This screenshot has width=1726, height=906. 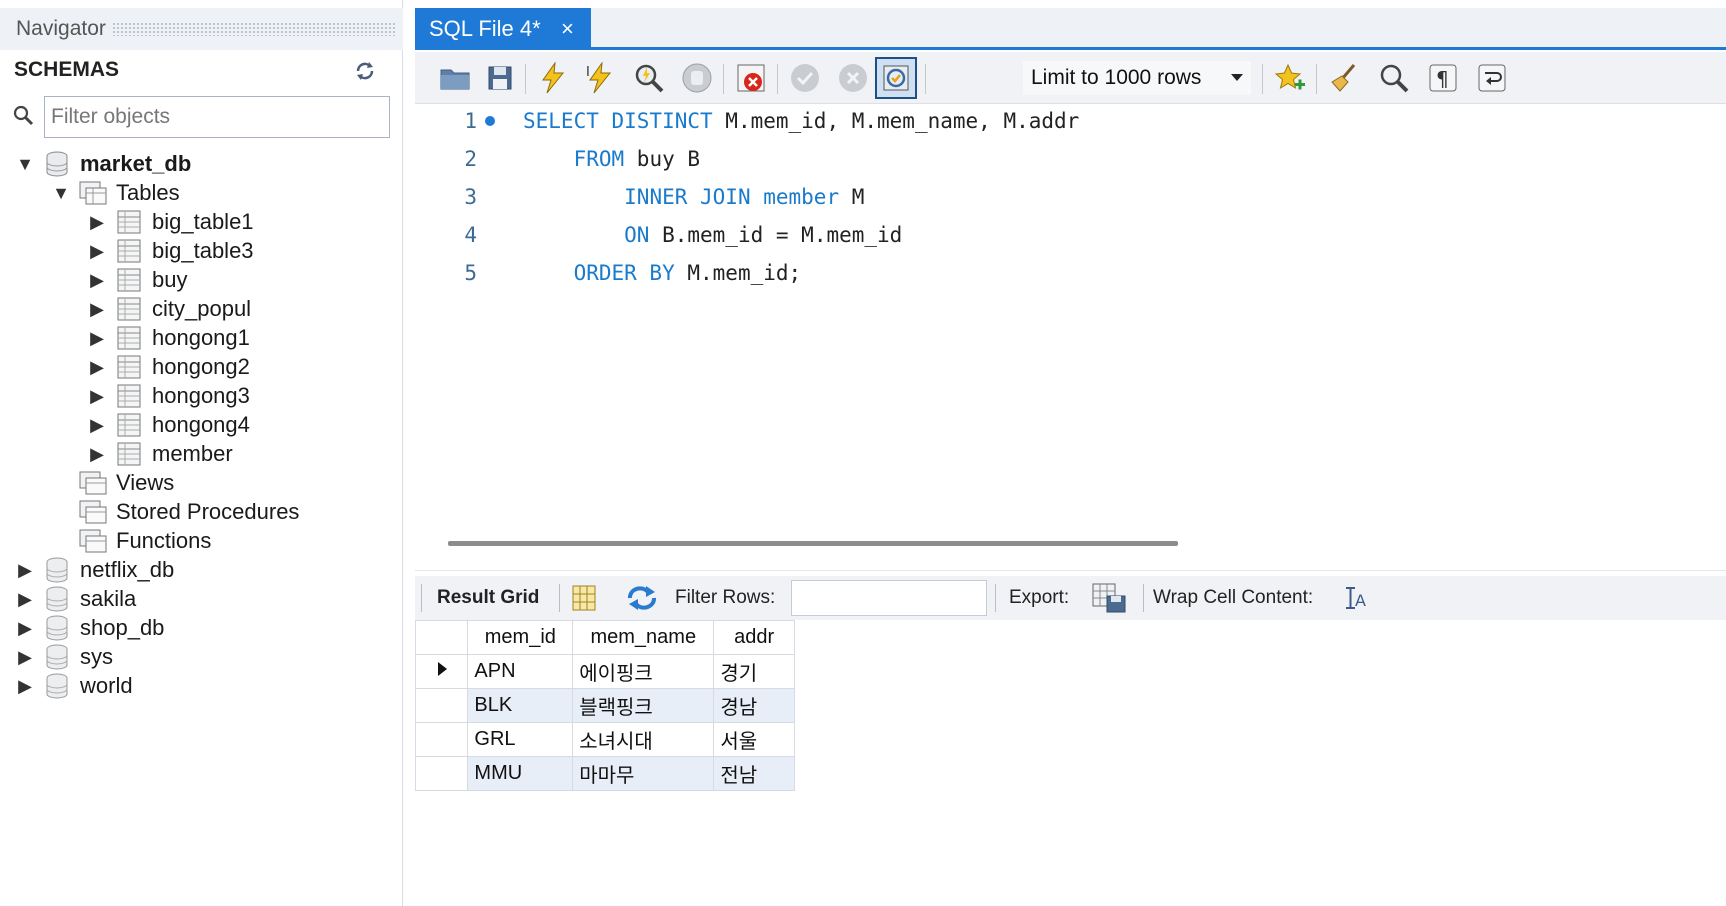 I want to click on schema-shop-db: ▶ shop_db, so click(x=89, y=628).